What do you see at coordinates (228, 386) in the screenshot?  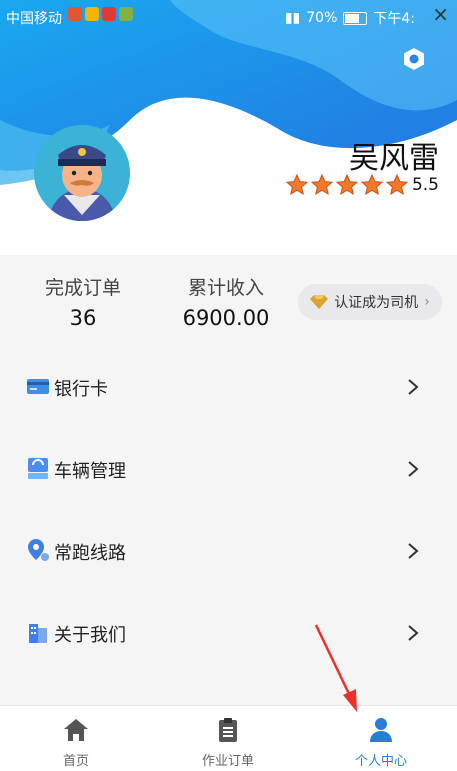 I see `menu-item-bank-card: 银行卡` at bounding box center [228, 386].